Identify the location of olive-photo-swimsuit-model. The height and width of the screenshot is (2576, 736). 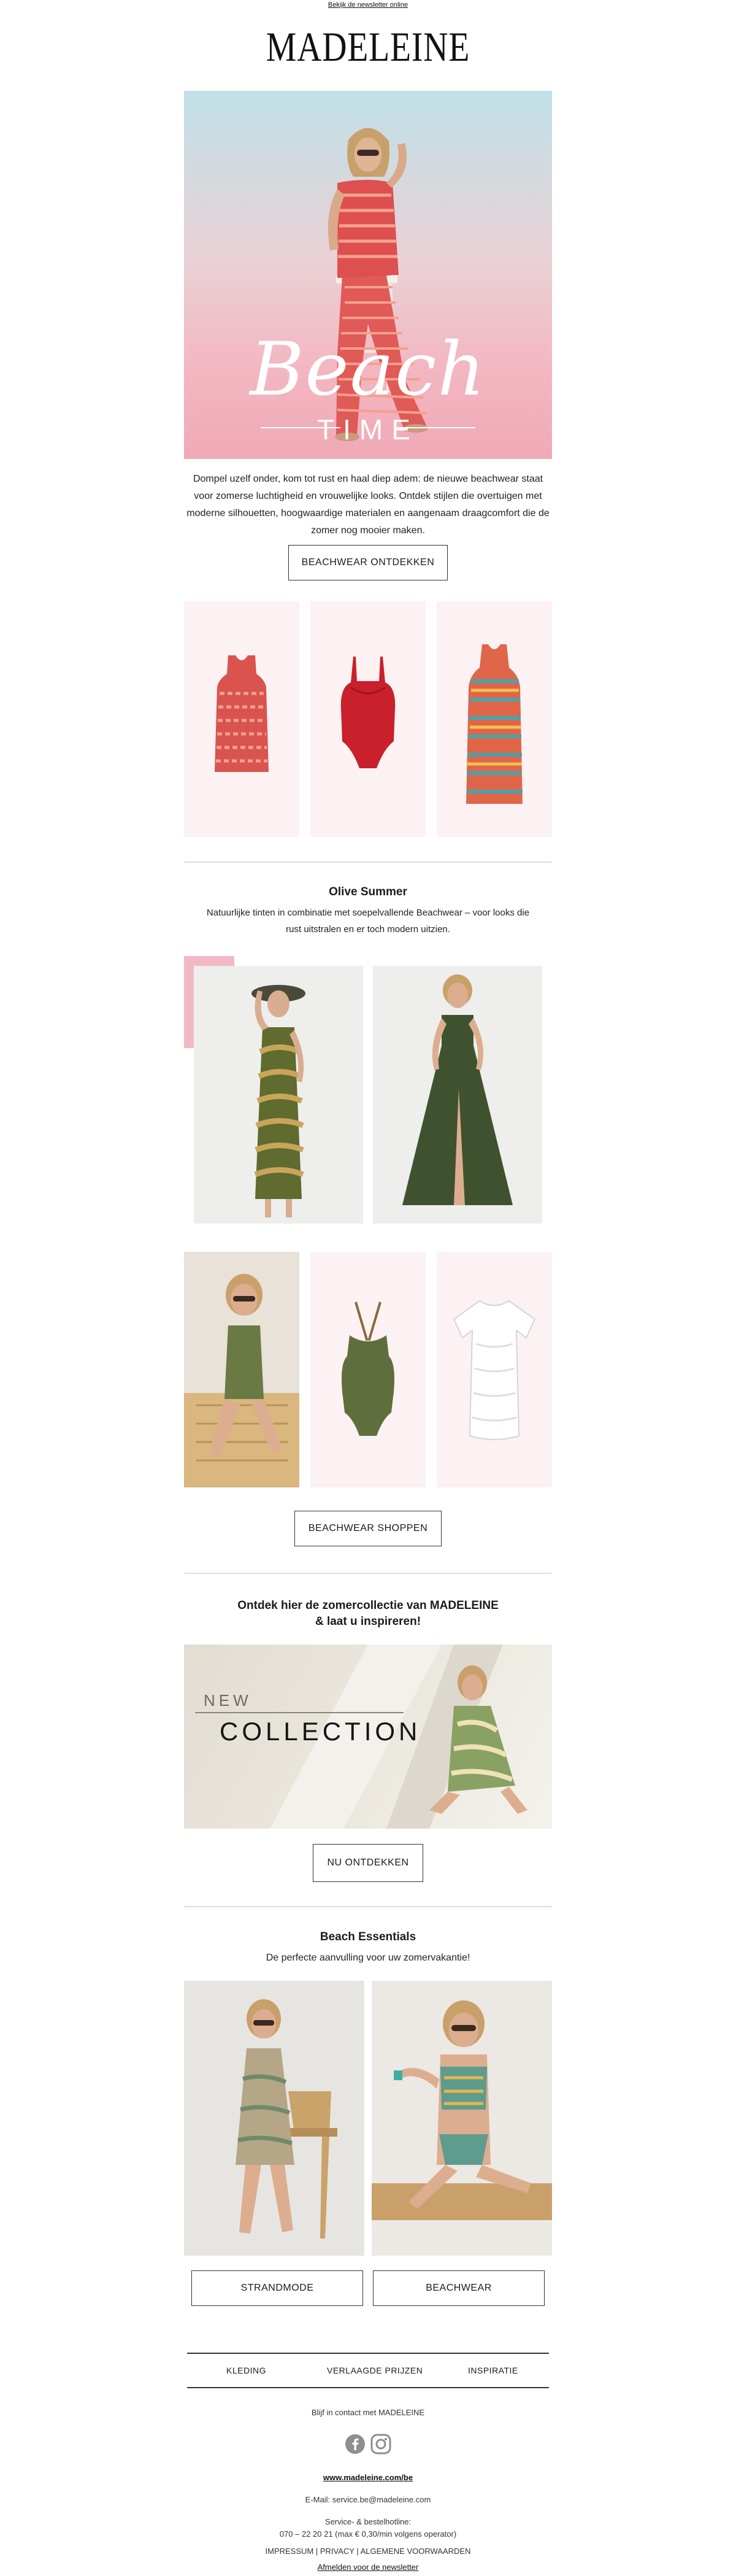
(241, 1369).